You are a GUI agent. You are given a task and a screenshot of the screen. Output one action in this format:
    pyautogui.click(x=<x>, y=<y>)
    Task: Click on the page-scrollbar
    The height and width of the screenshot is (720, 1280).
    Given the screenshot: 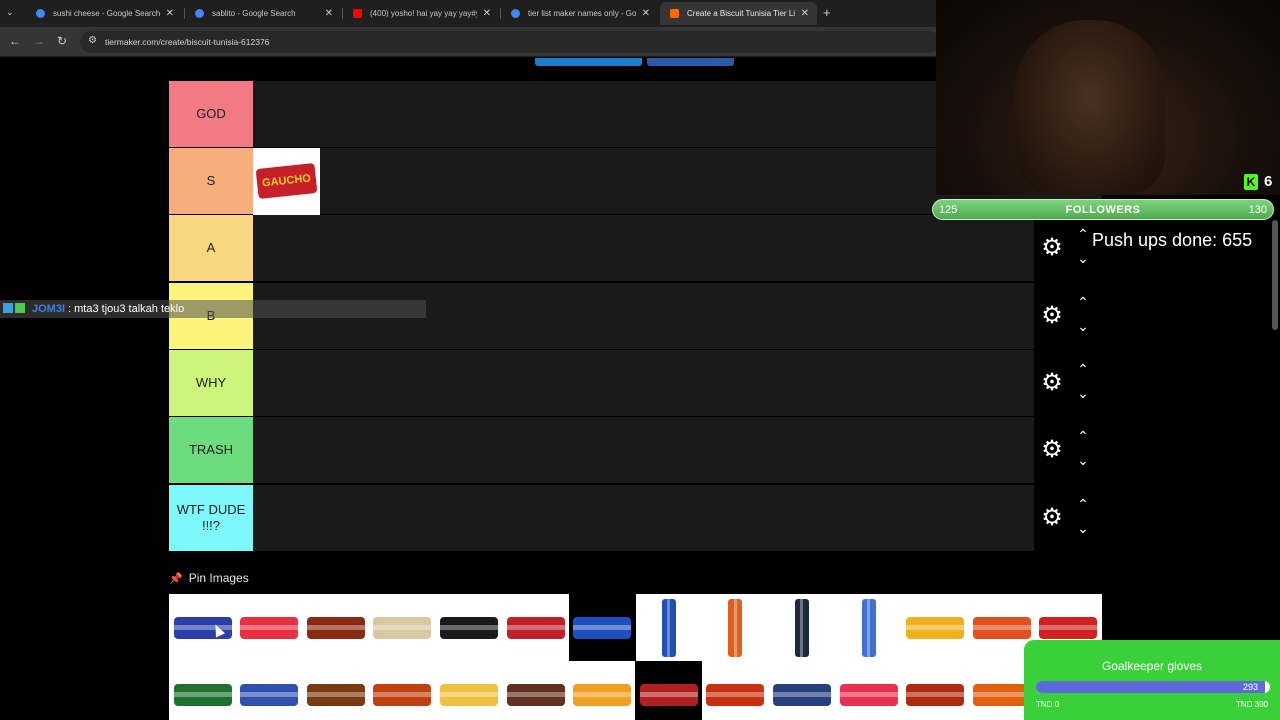 What is the action you would take?
    pyautogui.click(x=1275, y=275)
    